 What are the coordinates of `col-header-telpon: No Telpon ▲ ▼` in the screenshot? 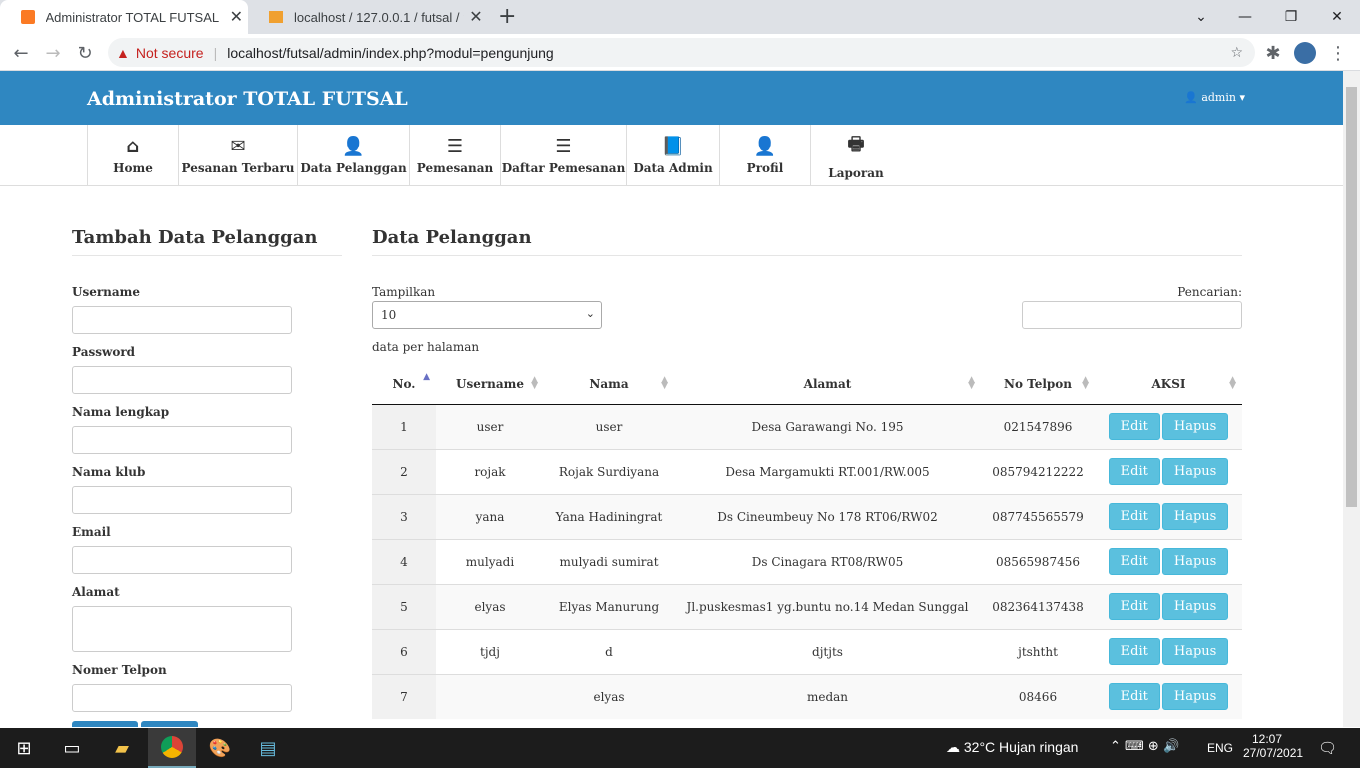 It's located at (1038, 384).